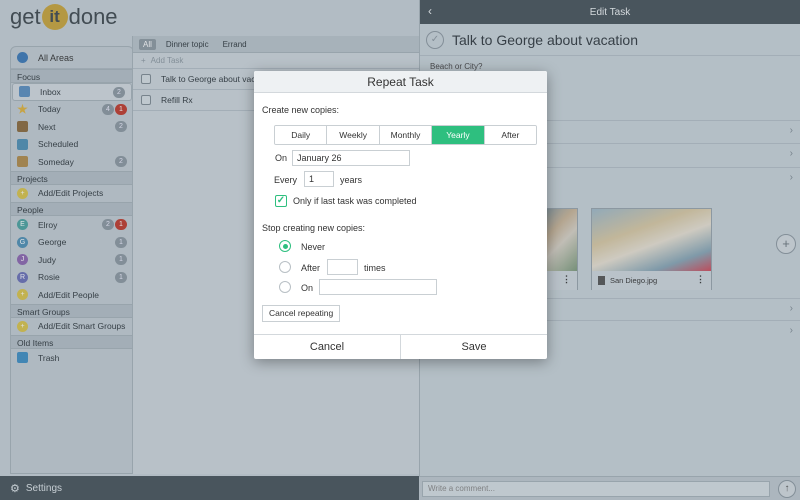 This screenshot has width=800, height=500. Describe the element at coordinates (285, 267) in the screenshot. I see `stop-after-radio` at that location.